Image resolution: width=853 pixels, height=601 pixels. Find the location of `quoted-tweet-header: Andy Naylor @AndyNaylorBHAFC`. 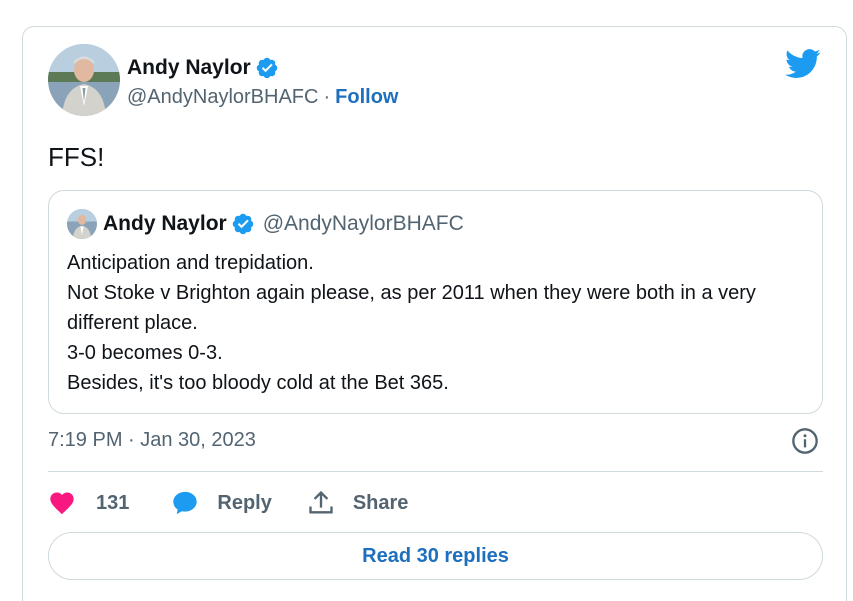

quoted-tweet-header: Andy Naylor @AndyNaylorBHAFC is located at coordinates (265, 224).